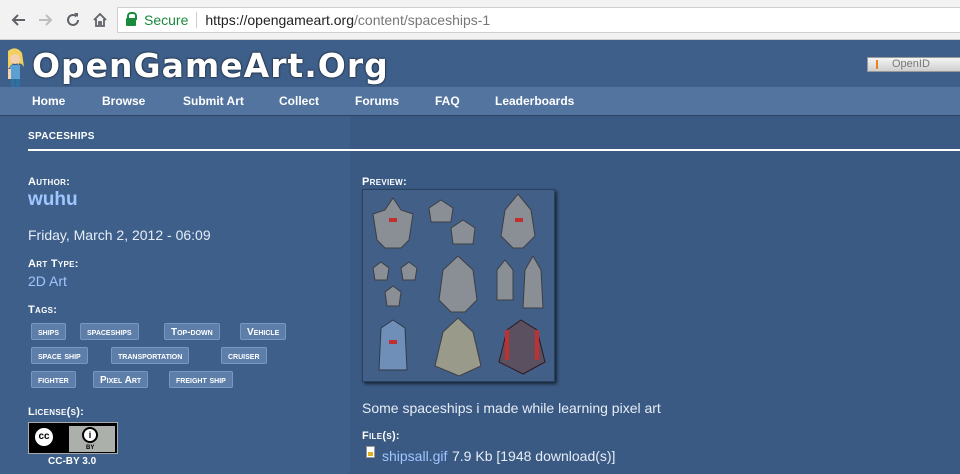  Describe the element at coordinates (494, 150) in the screenshot. I see `title-divider` at that location.